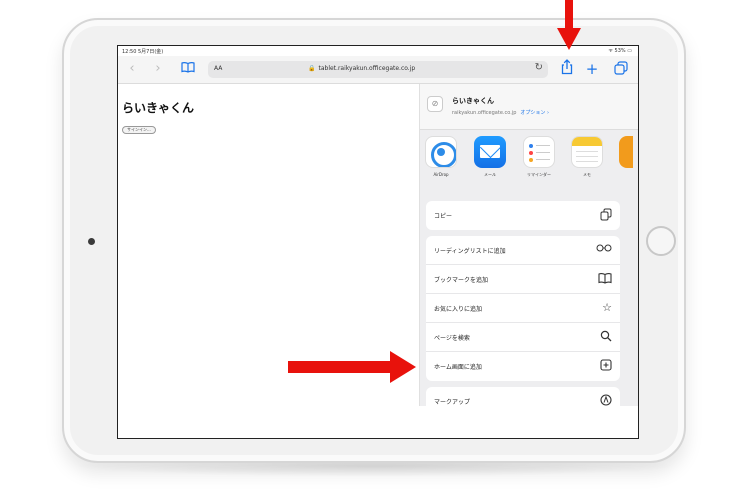 The image size is (744, 496). Describe the element at coordinates (523, 279) in the screenshot. I see `bookmark-row: ブックマークを追加` at that location.